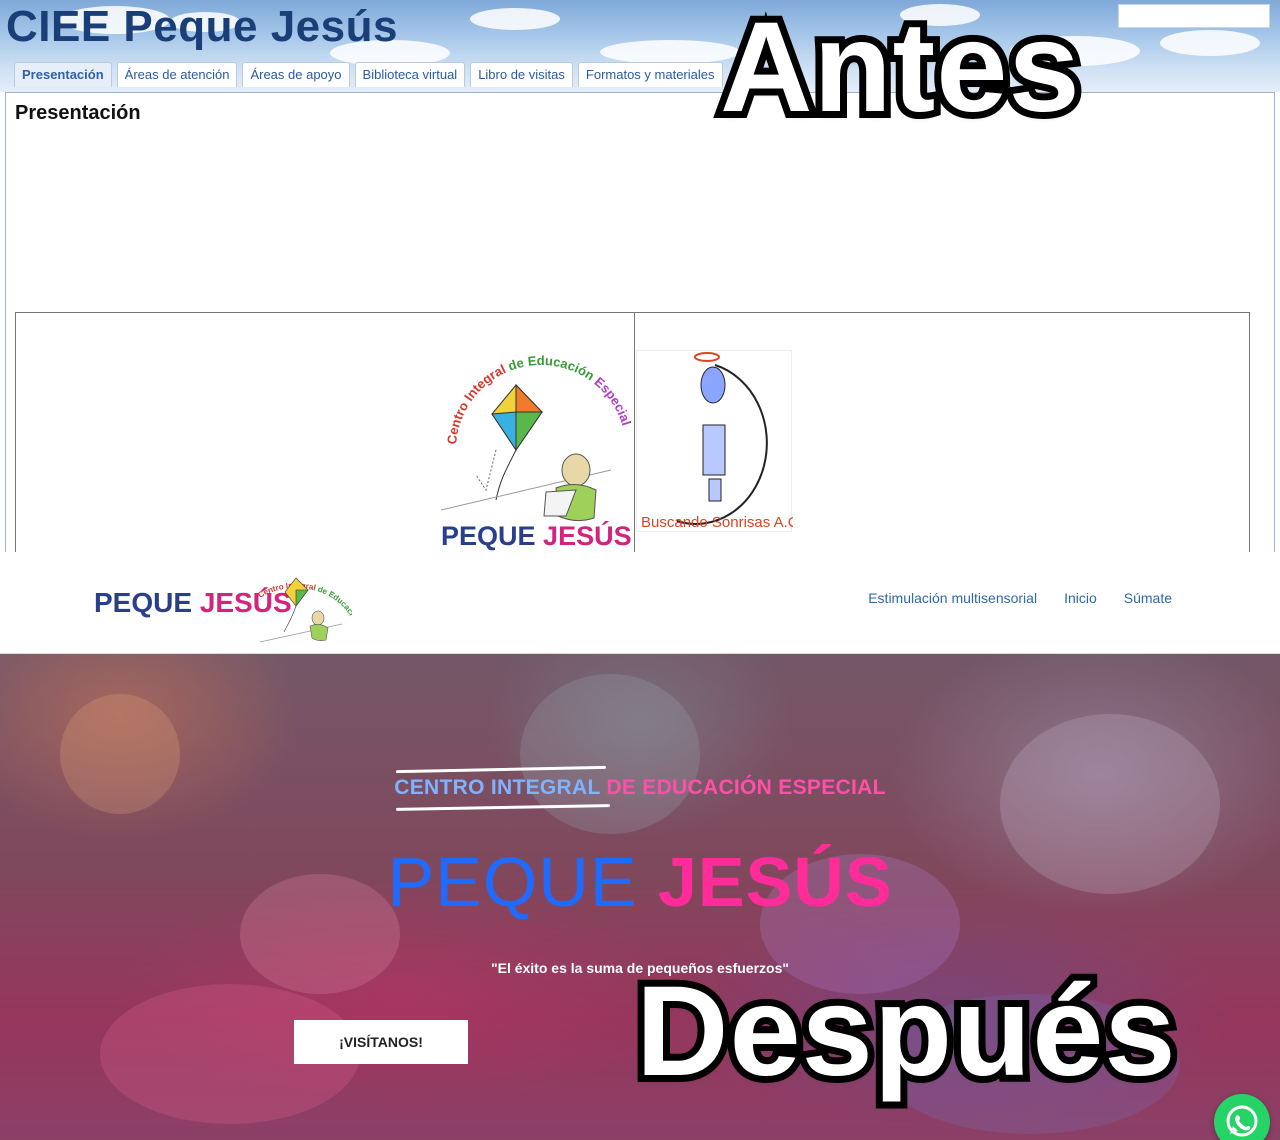  What do you see at coordinates (775, 882) in the screenshot?
I see `hero-title-b: JESÚS` at bounding box center [775, 882].